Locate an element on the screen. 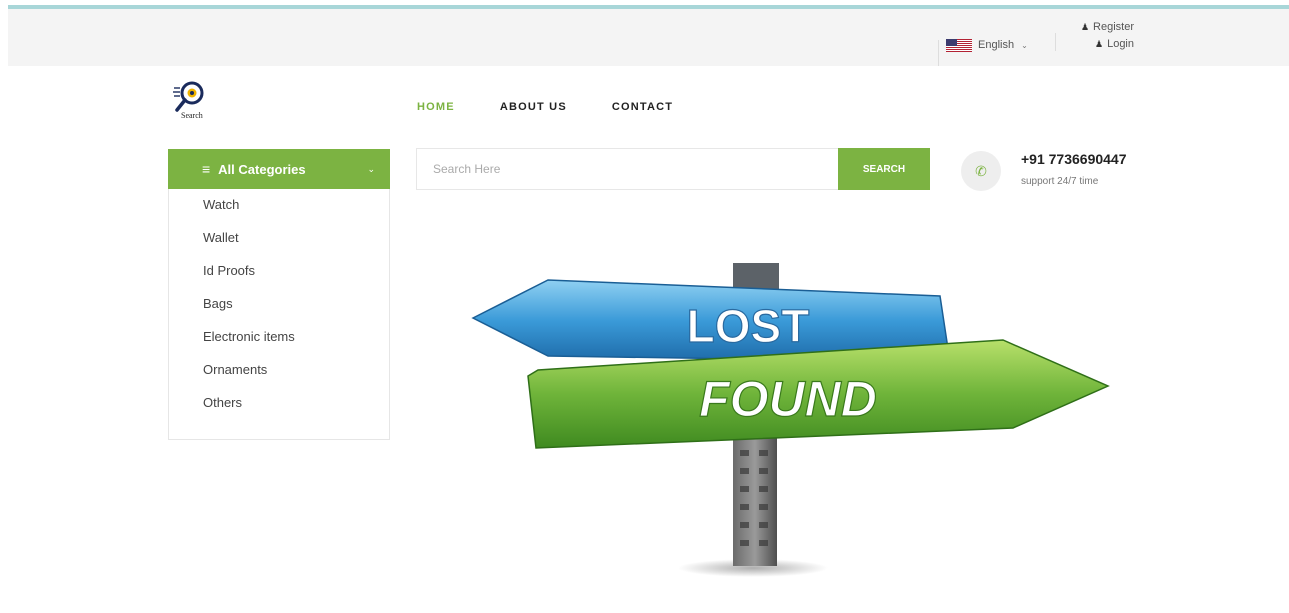 The image size is (1289, 613). category-item: Ornaments is located at coordinates (296, 377).